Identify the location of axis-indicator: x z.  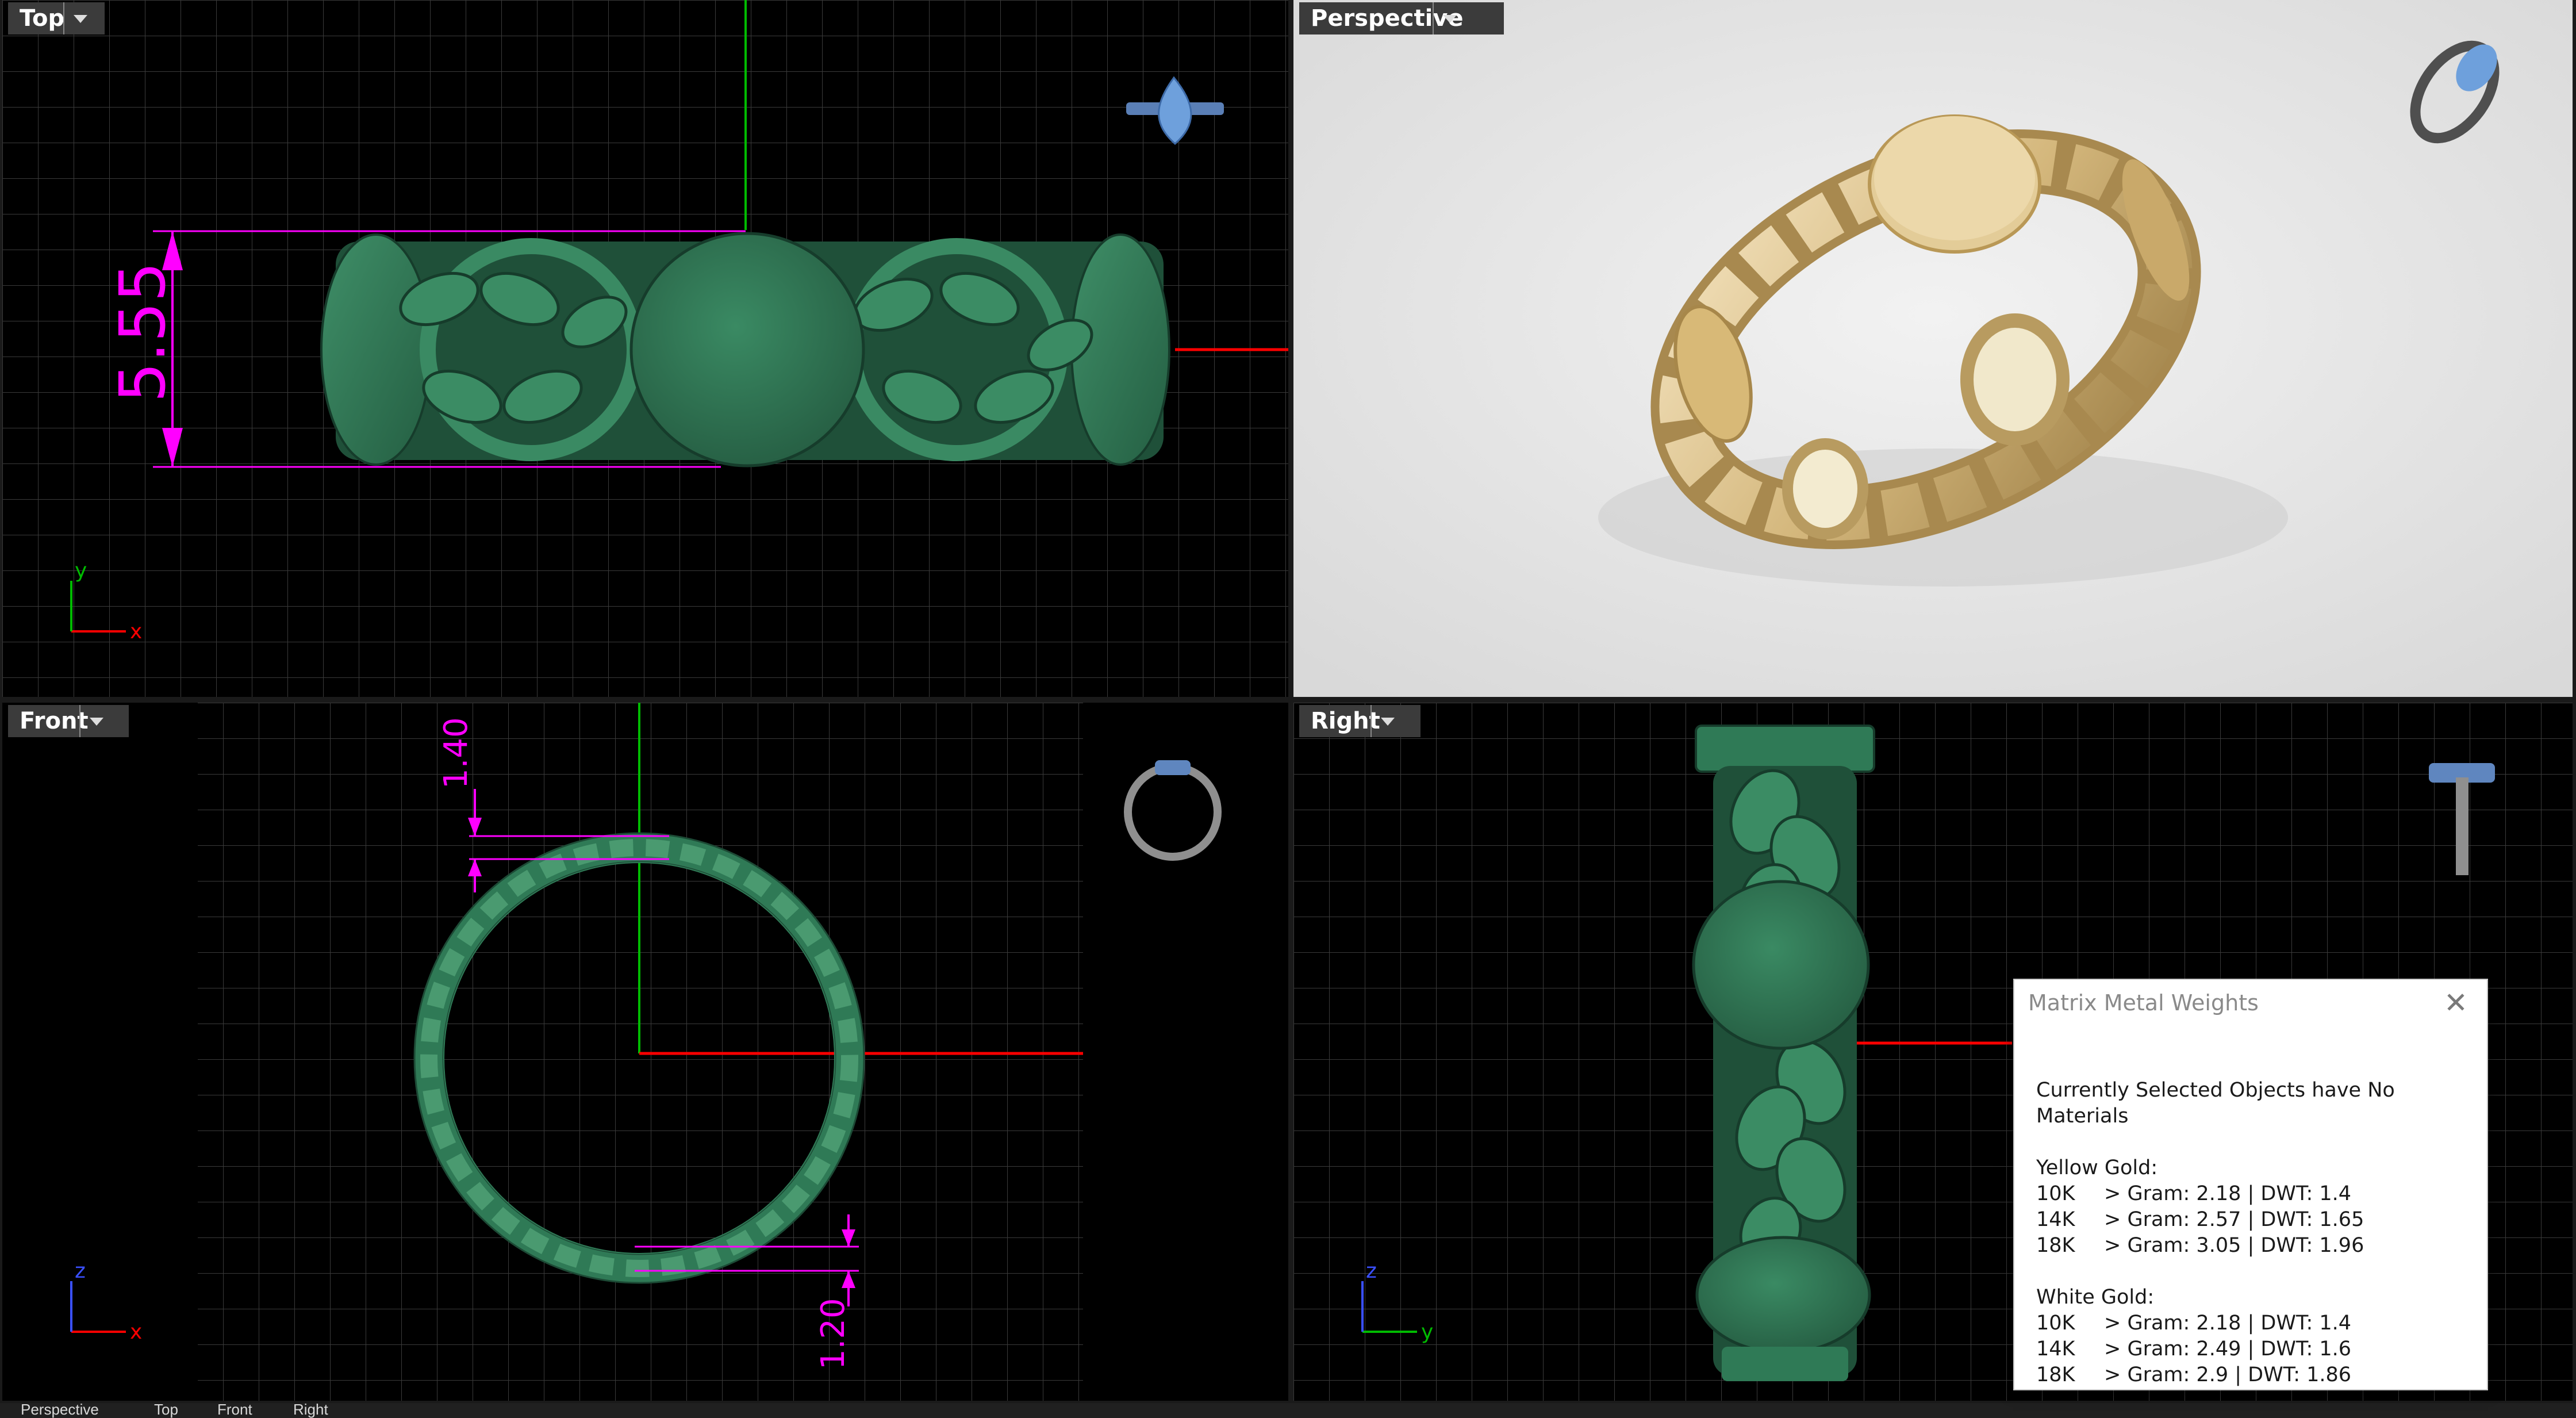
(106, 1301).